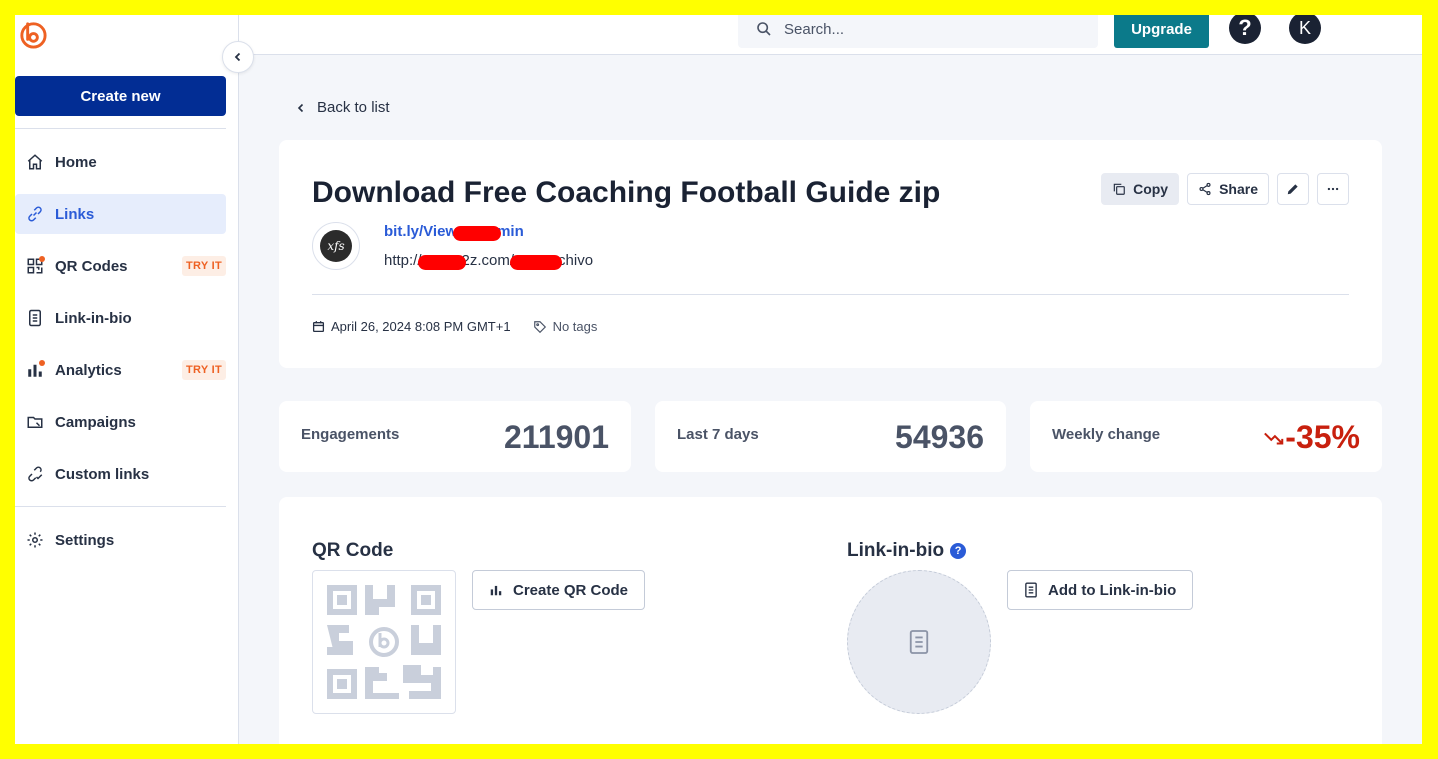  What do you see at coordinates (539, 326) in the screenshot?
I see `tag-icon` at bounding box center [539, 326].